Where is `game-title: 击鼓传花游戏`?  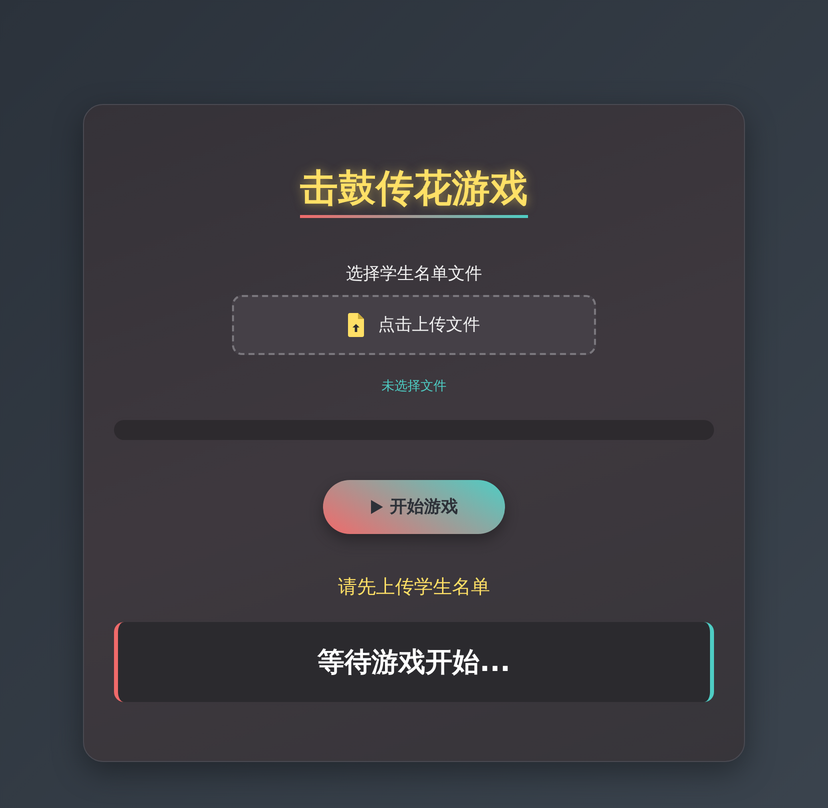 game-title: 击鼓传花游戏 is located at coordinates (414, 192).